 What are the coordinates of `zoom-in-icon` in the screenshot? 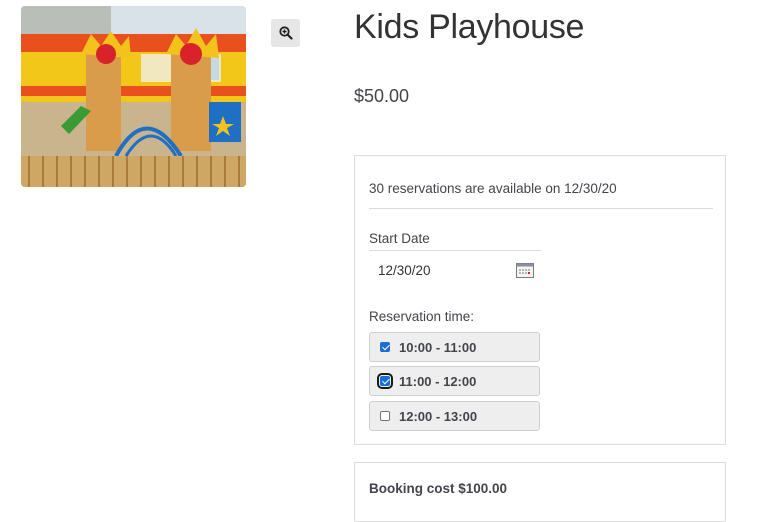 It's located at (285, 33).